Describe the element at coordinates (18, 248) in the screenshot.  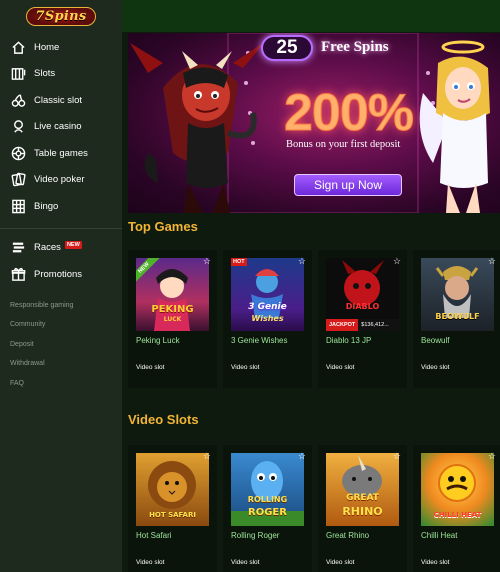
I see `races-icon` at that location.